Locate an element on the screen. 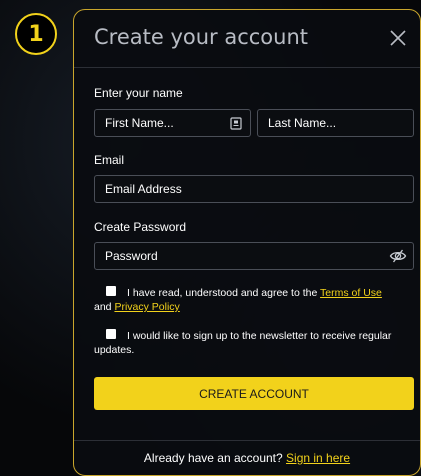 Image resolution: width=421 pixels, height=476 pixels. newsletter-checkbox is located at coordinates (111, 334).